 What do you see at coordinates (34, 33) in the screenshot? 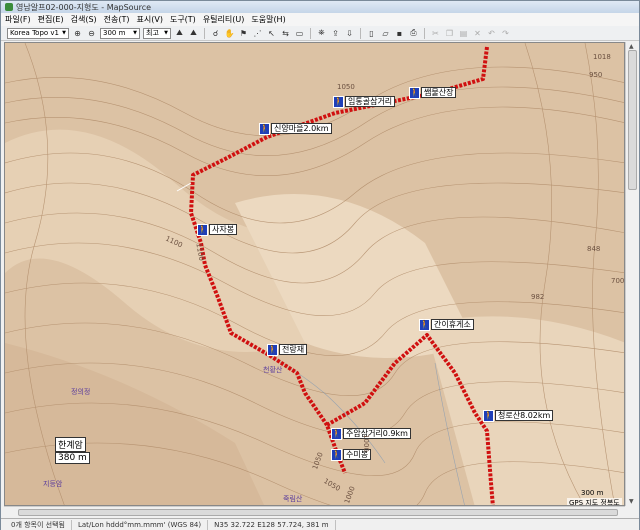
I see `map-product-value: Korea Topo v1` at bounding box center [34, 33].